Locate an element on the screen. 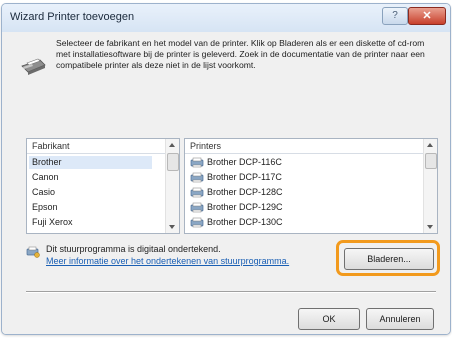  help-button: ? is located at coordinates (395, 16).